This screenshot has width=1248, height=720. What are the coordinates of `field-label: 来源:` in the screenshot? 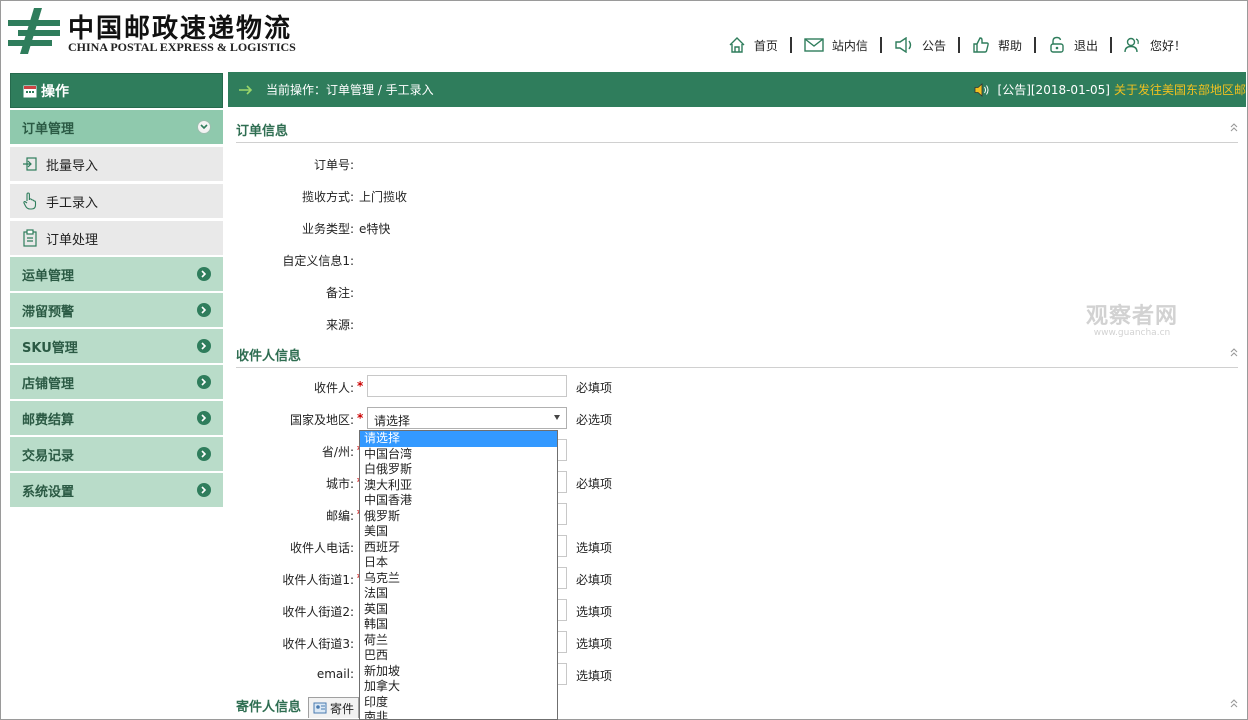 It's located at (339, 325).